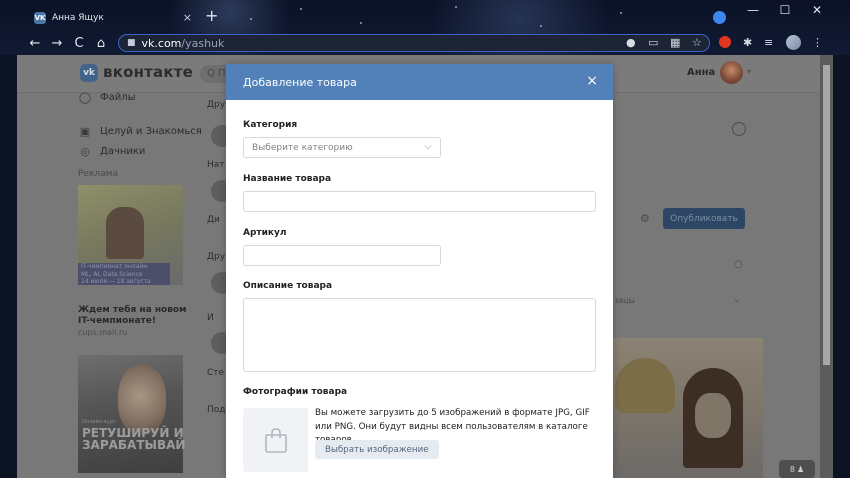 The height and width of the screenshot is (478, 850). Describe the element at coordinates (98, 174) in the screenshot. I see `ads-label: Реклама` at that location.